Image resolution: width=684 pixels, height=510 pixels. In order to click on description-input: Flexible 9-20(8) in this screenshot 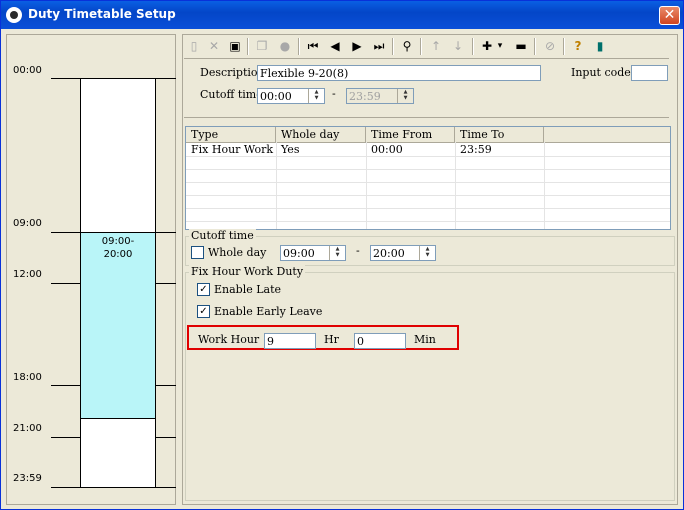, I will do `click(399, 73)`.